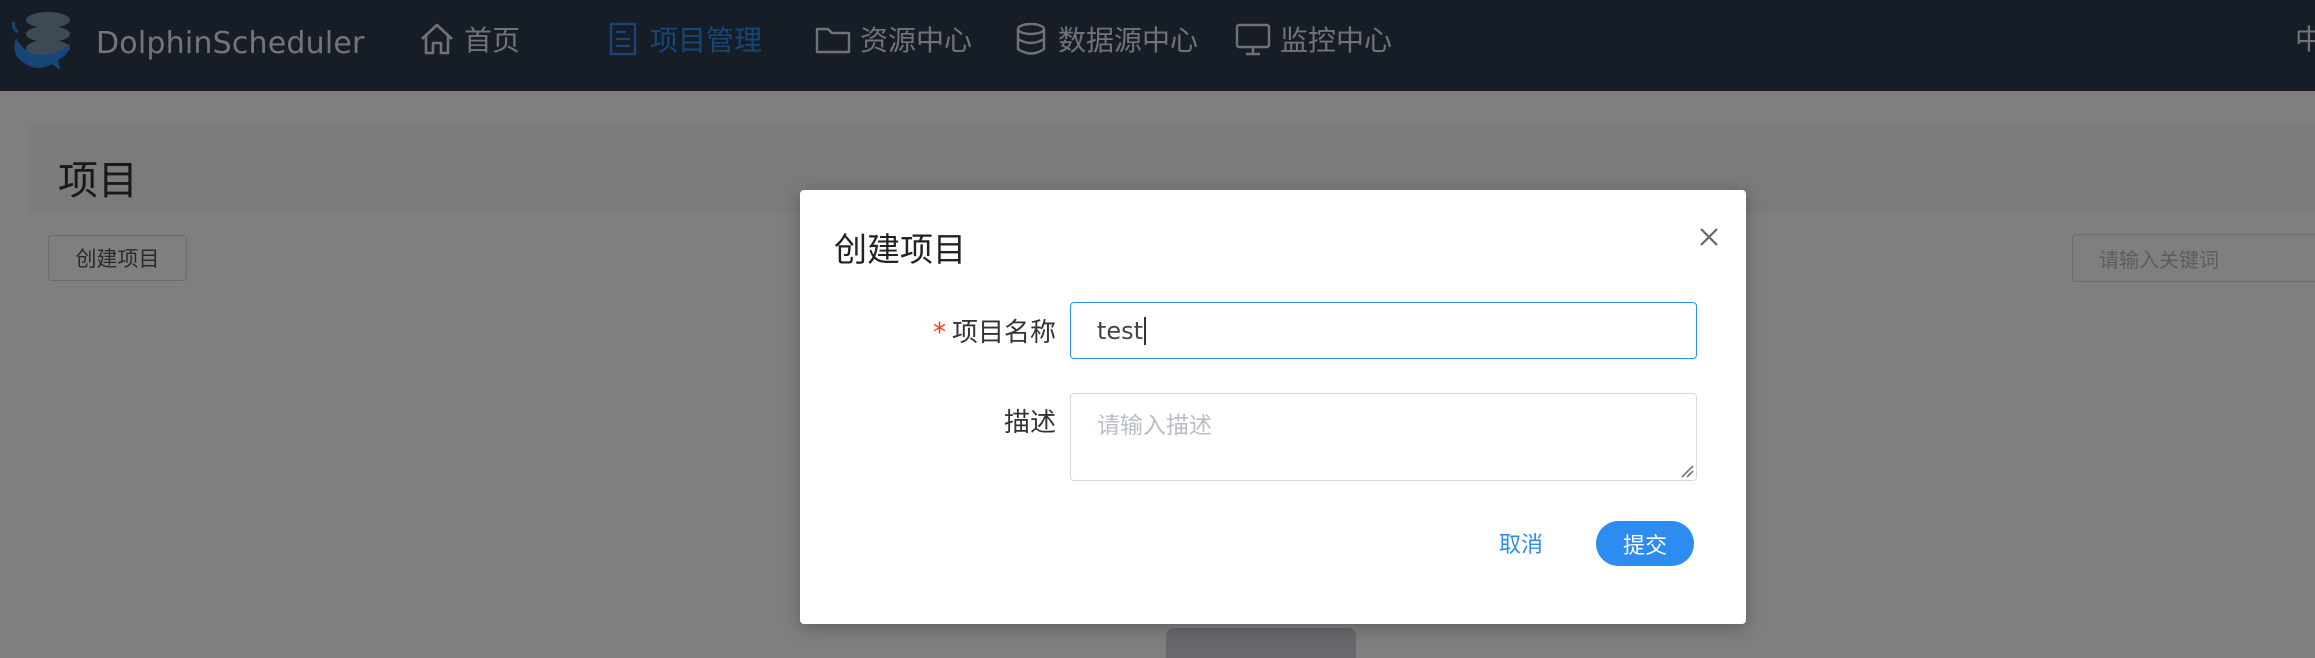 The height and width of the screenshot is (658, 2315). I want to click on cancel-button: 取消, so click(1521, 543).